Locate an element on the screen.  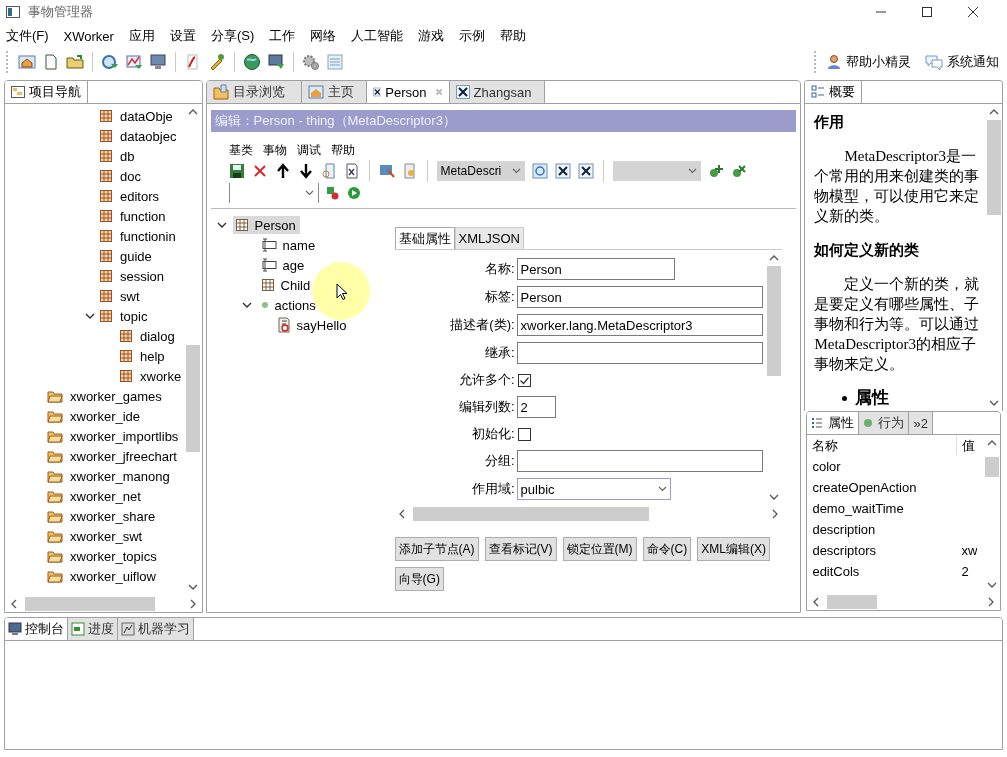
column-header: 值 is located at coordinates (966, 445).